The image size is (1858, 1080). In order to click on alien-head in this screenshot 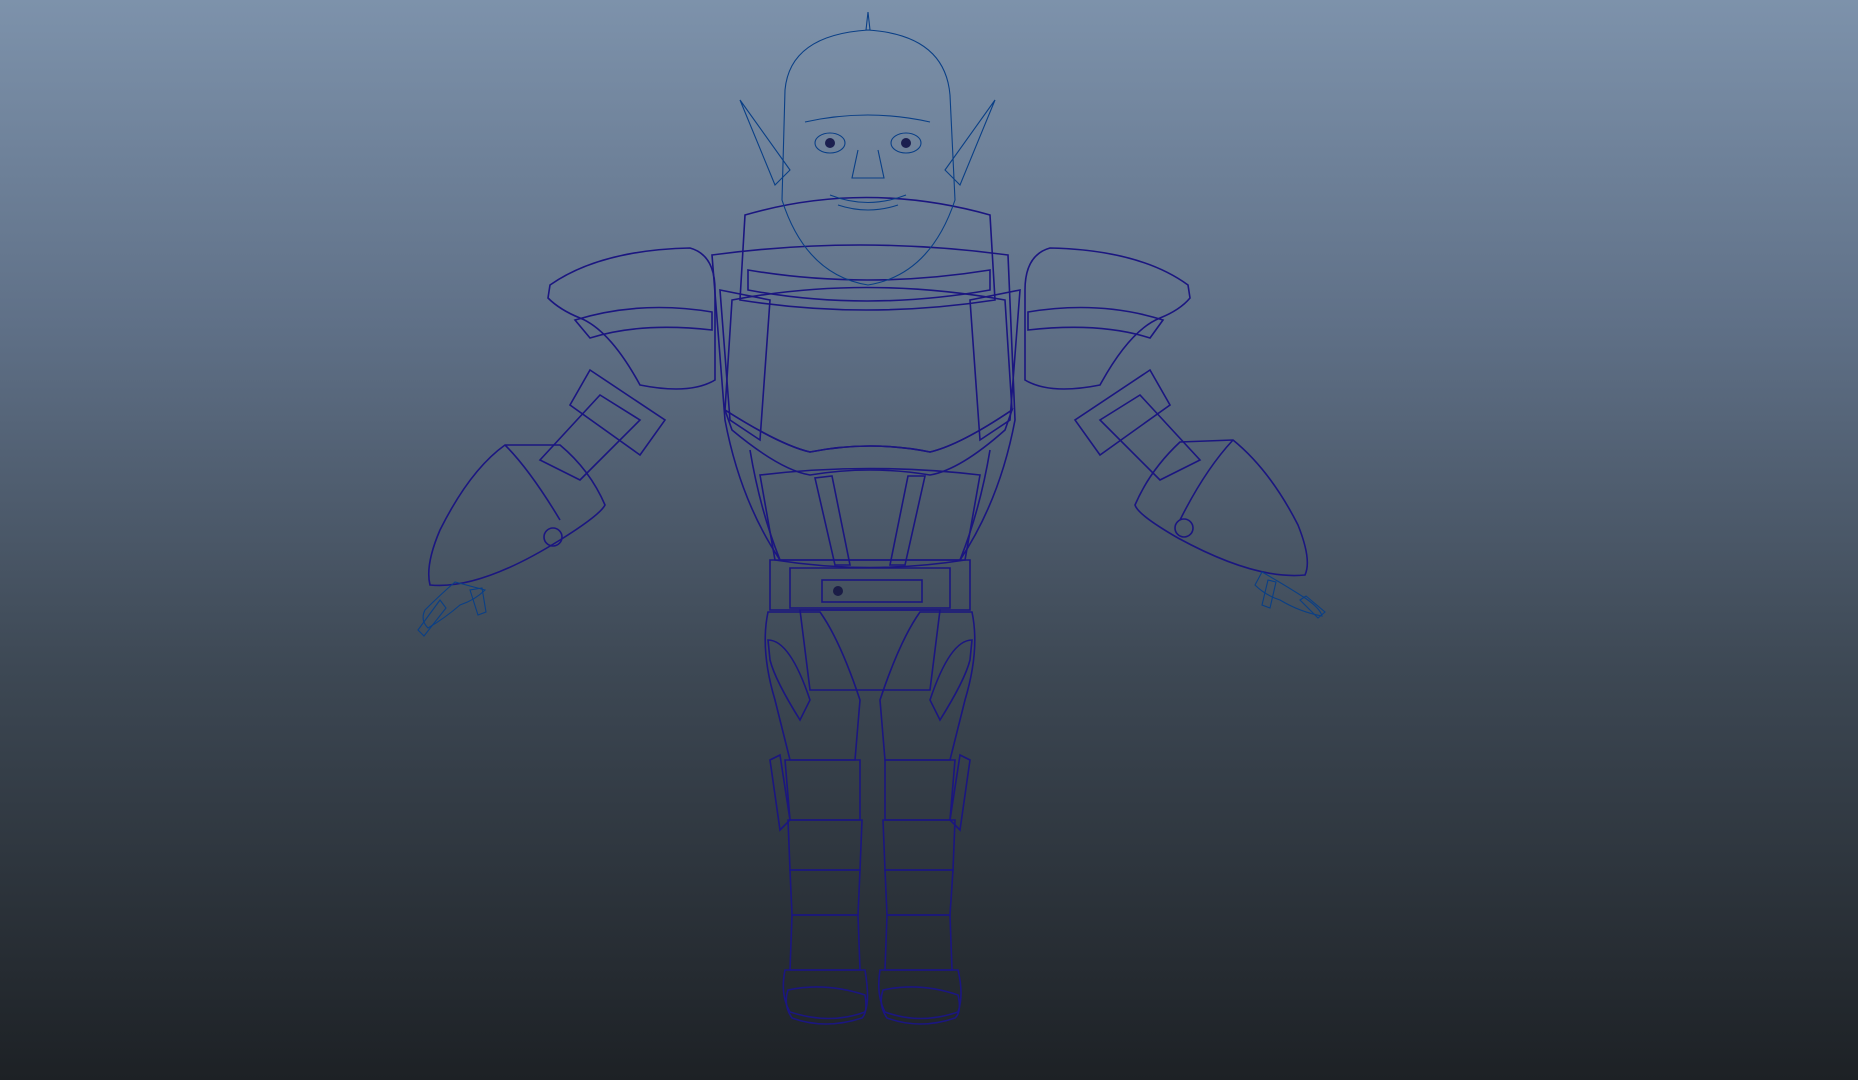, I will do `click(867, 148)`.